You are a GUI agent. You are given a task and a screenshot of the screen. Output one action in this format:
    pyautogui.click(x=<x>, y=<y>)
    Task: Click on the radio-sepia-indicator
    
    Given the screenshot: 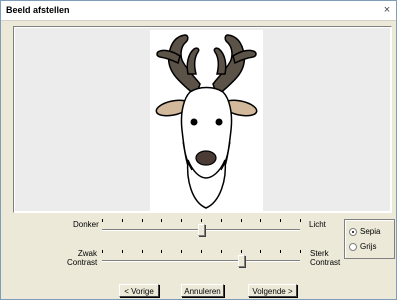 What is the action you would take?
    pyautogui.click(x=353, y=232)
    